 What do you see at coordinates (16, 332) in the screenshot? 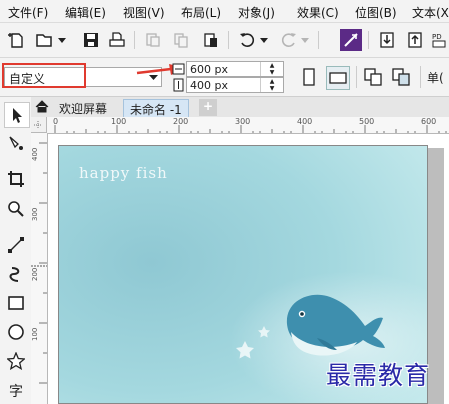
I see `ellipse-tool-icon` at bounding box center [16, 332].